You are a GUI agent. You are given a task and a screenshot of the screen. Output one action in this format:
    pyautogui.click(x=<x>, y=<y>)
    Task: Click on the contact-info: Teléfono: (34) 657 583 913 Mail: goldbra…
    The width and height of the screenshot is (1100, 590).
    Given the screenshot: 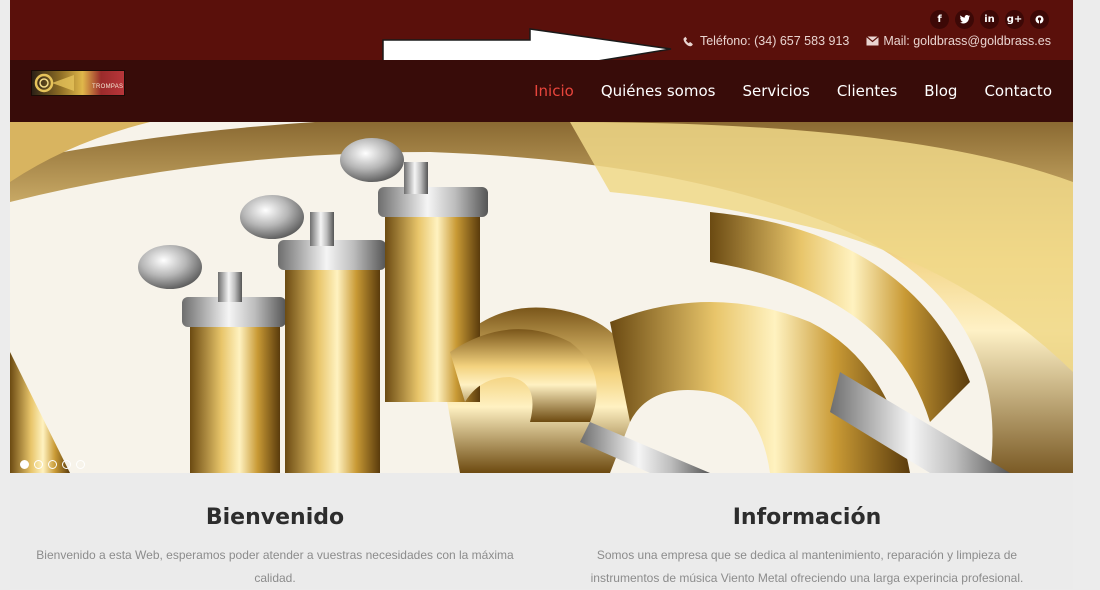 What is the action you would take?
    pyautogui.click(x=866, y=41)
    